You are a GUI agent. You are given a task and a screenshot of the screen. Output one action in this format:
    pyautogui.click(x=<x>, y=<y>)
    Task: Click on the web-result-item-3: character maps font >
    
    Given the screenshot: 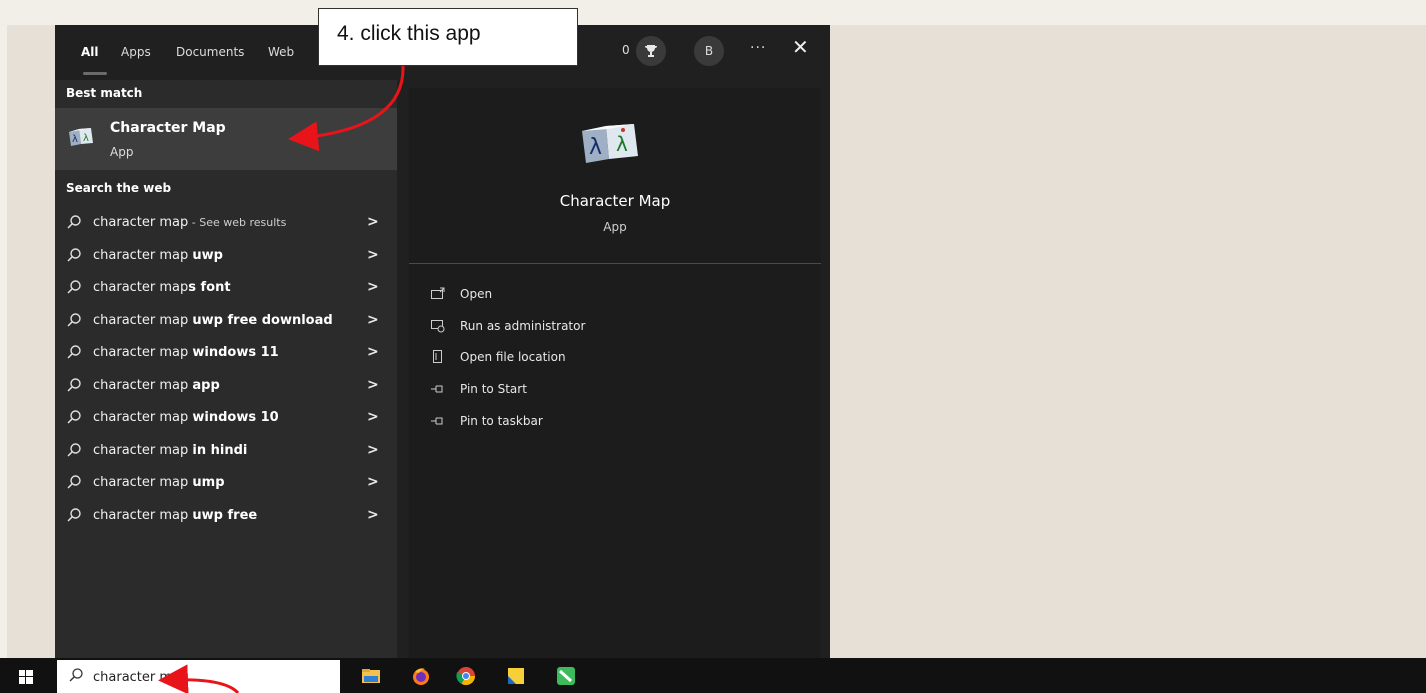 What is the action you would take?
    pyautogui.click(x=226, y=288)
    